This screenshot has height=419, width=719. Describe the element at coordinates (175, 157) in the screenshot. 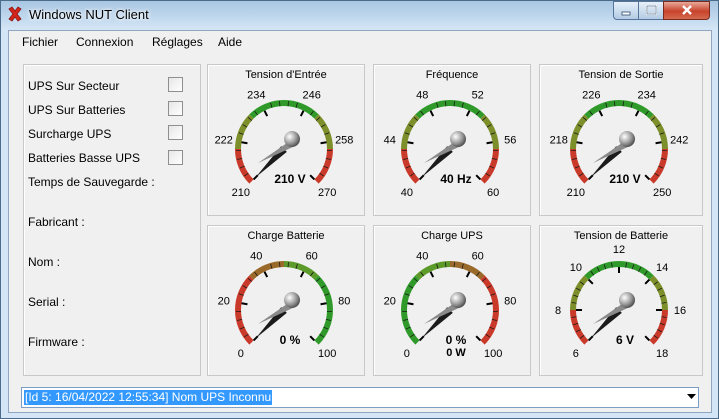

I see `status-low-battery-checkbox` at that location.